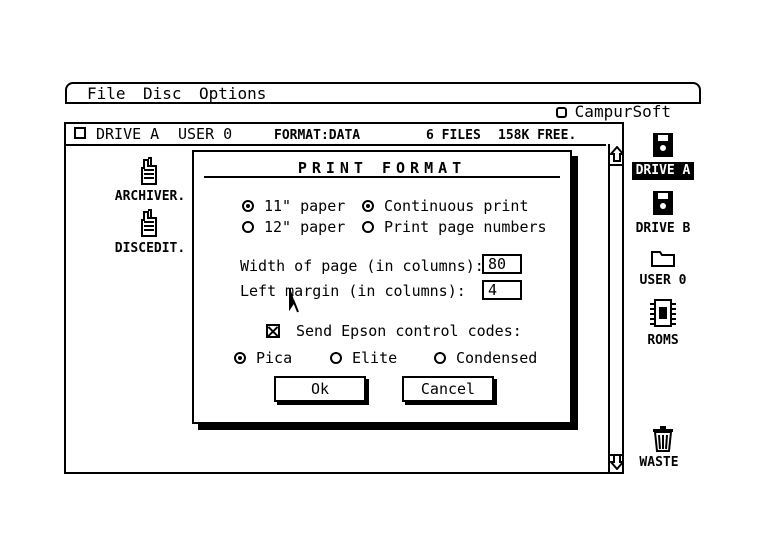  I want to click on label-print-page-numbers: Print page numbers, so click(465, 227).